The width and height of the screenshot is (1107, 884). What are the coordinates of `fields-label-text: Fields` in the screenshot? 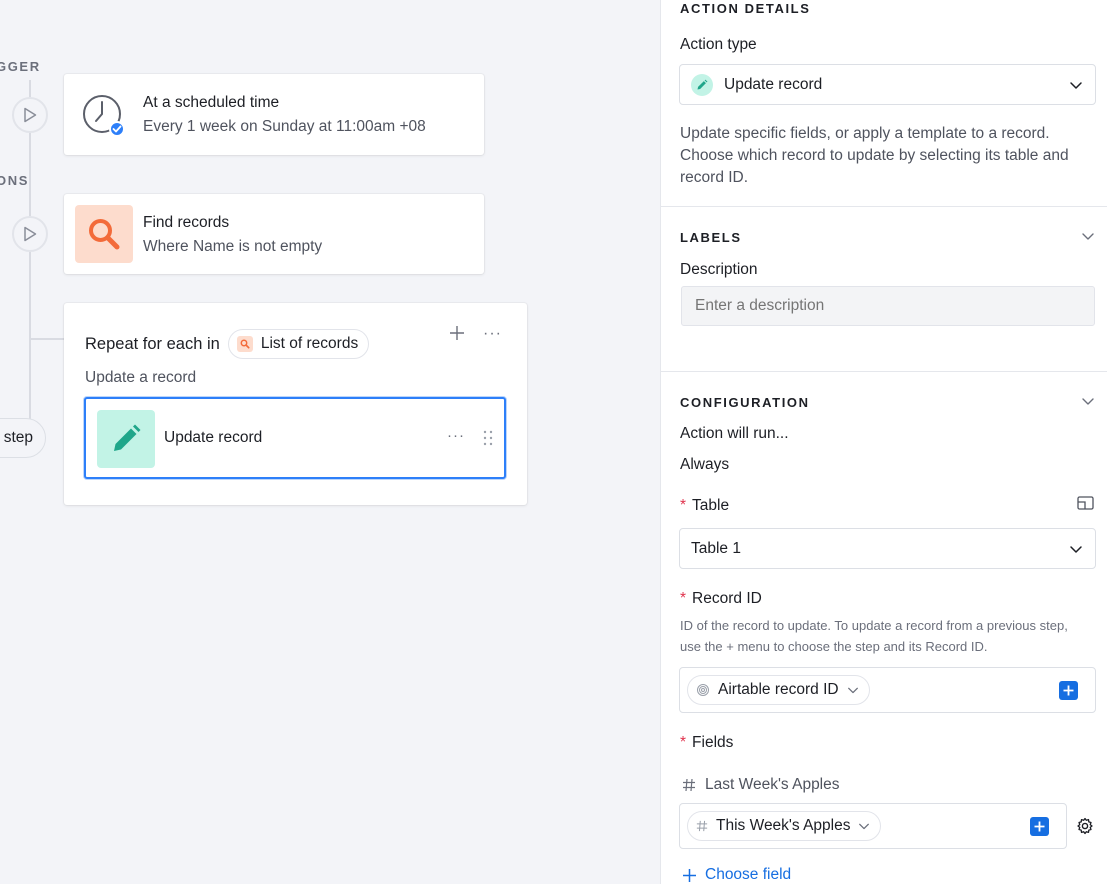 It's located at (713, 742).